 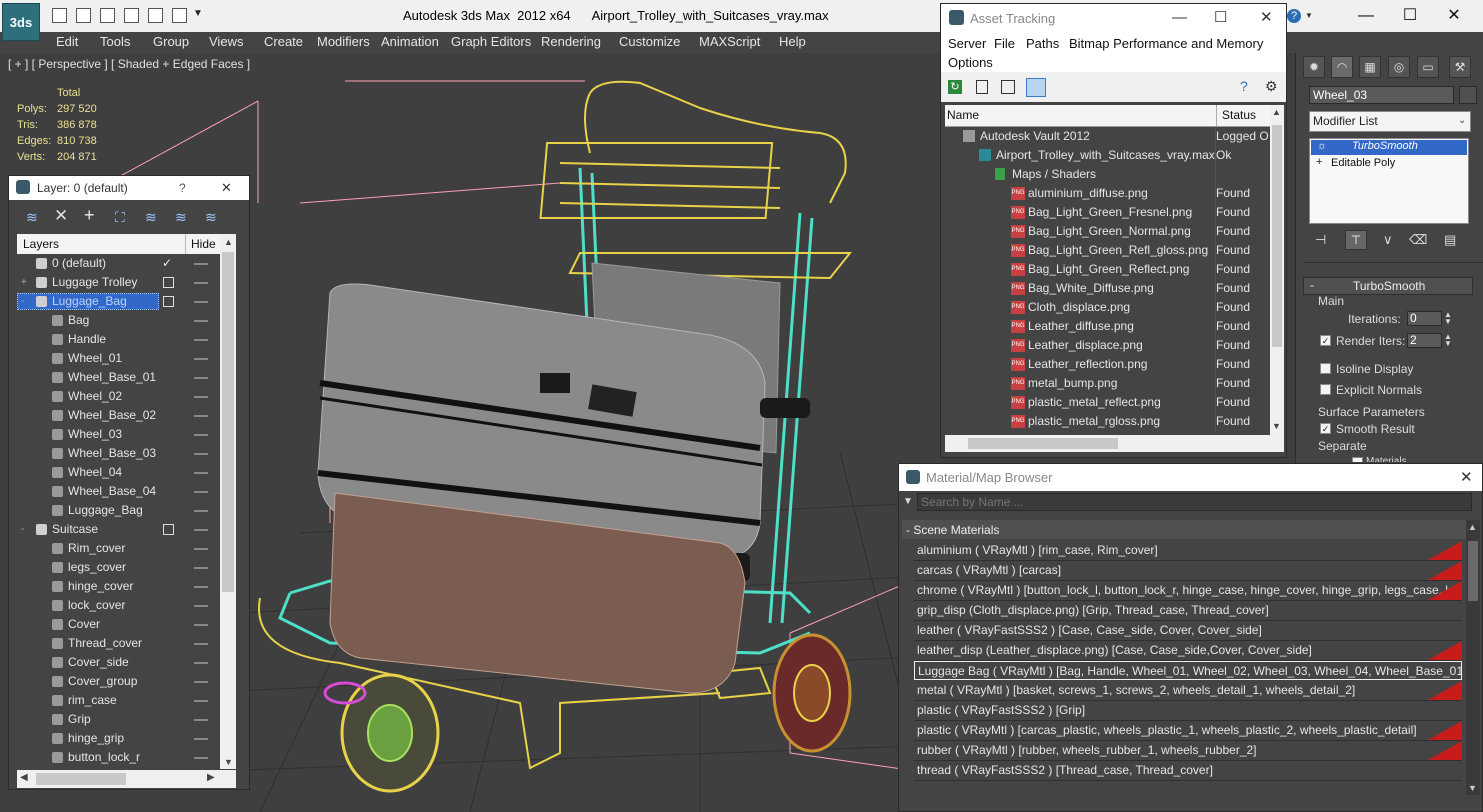 I want to click on menu-tools: Tools, so click(x=115, y=41).